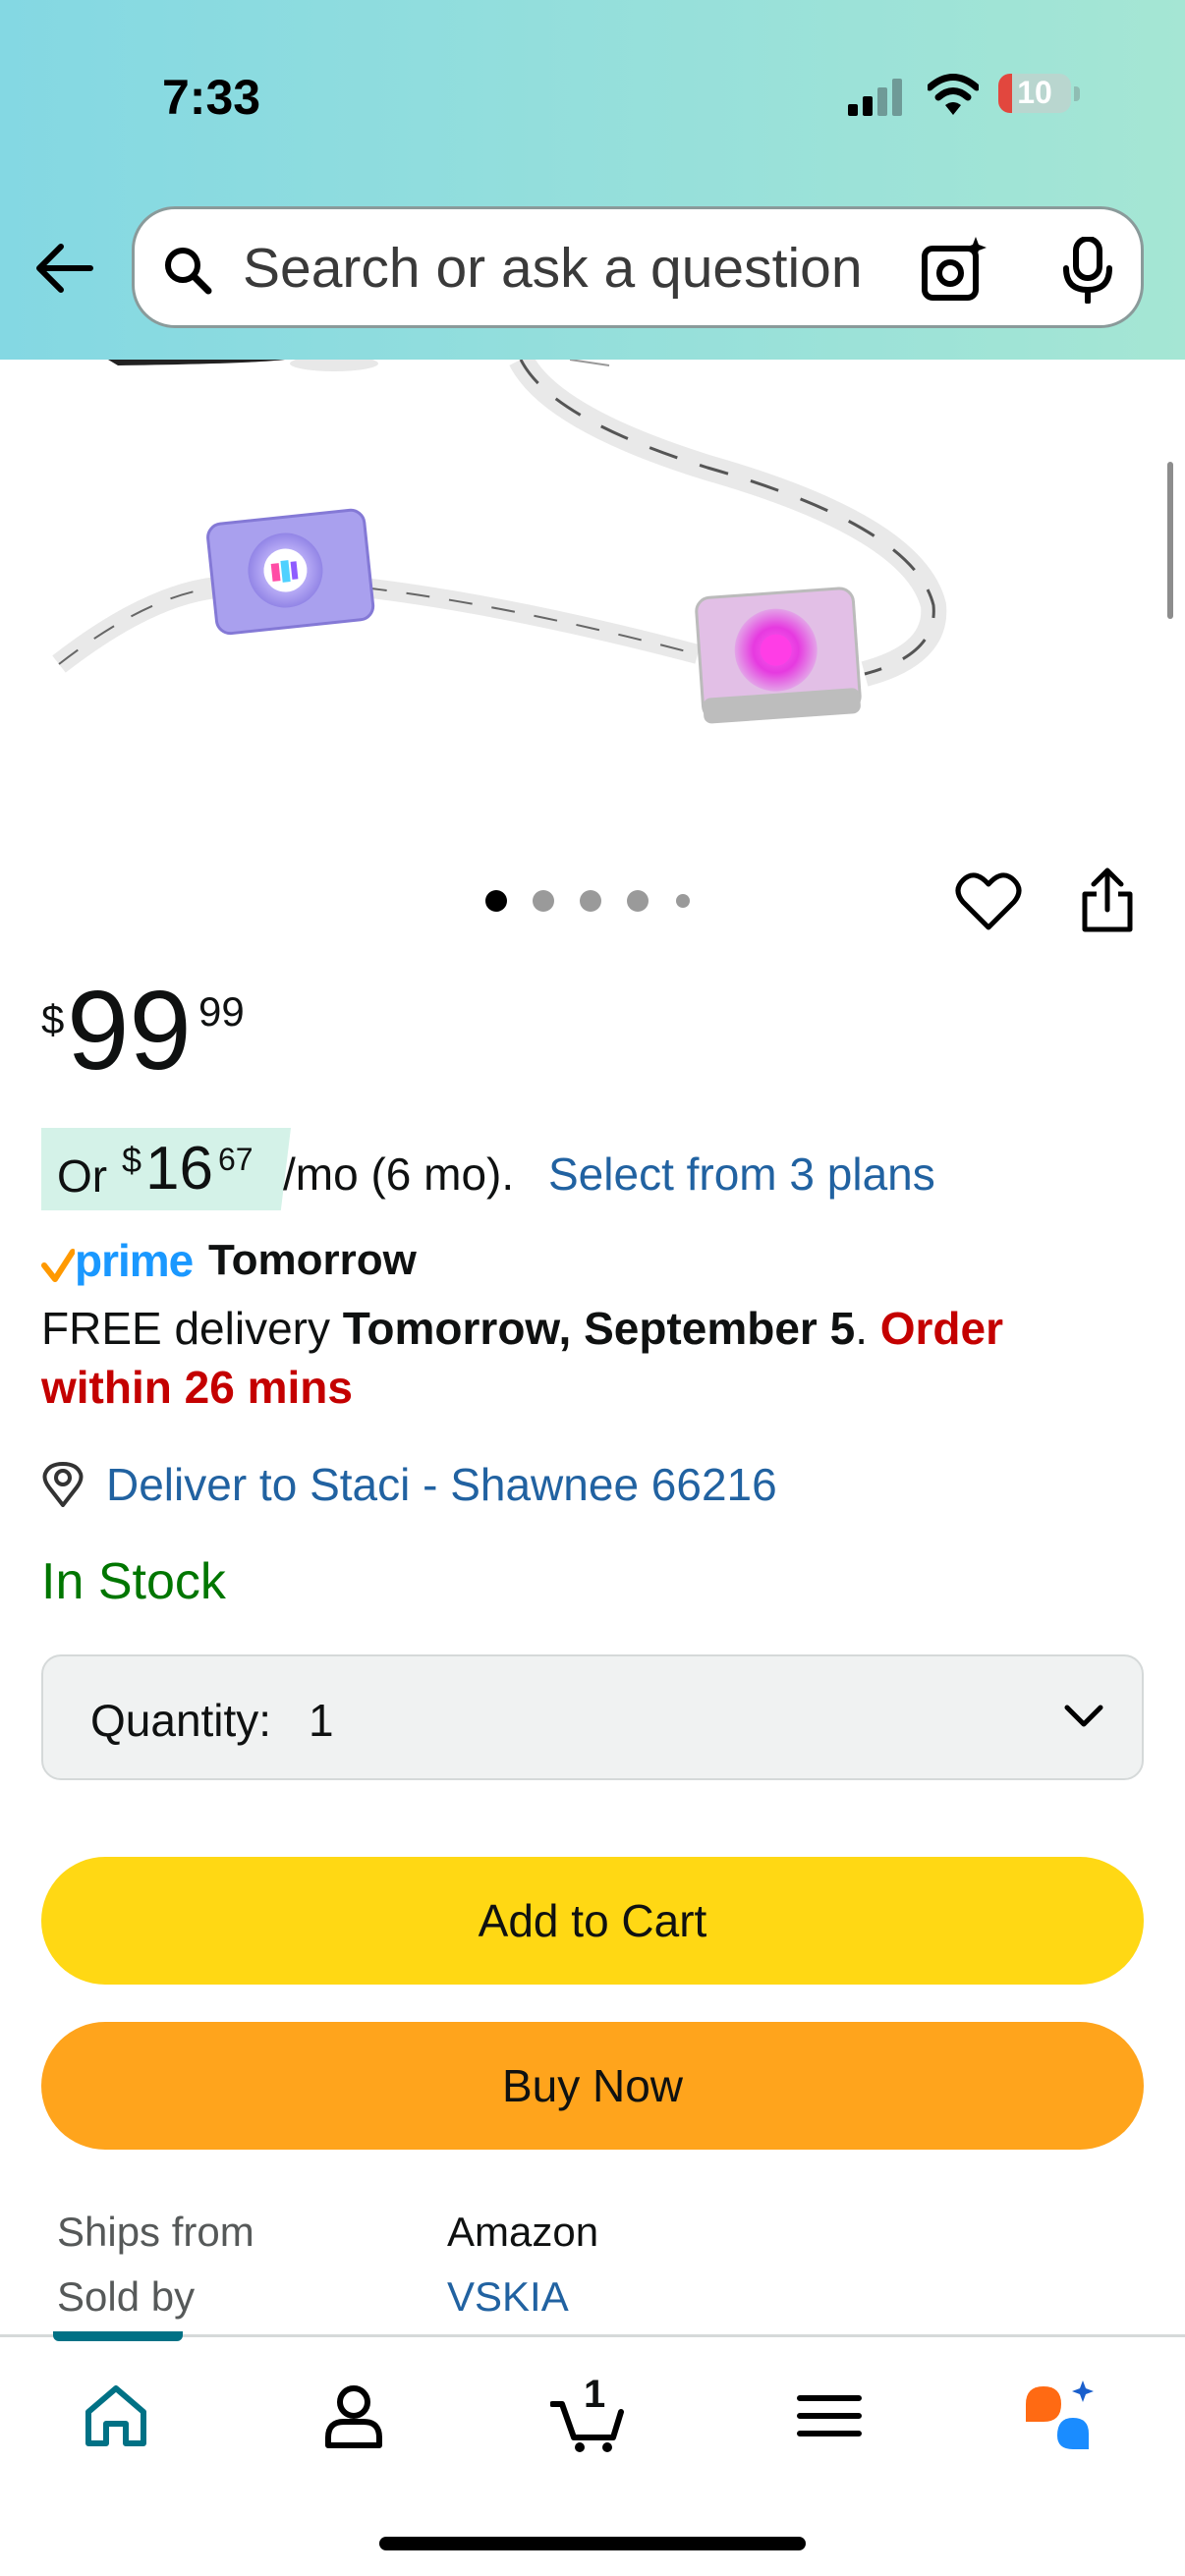  I want to click on free-delivery-text: FREE delivery, so click(192, 1328).